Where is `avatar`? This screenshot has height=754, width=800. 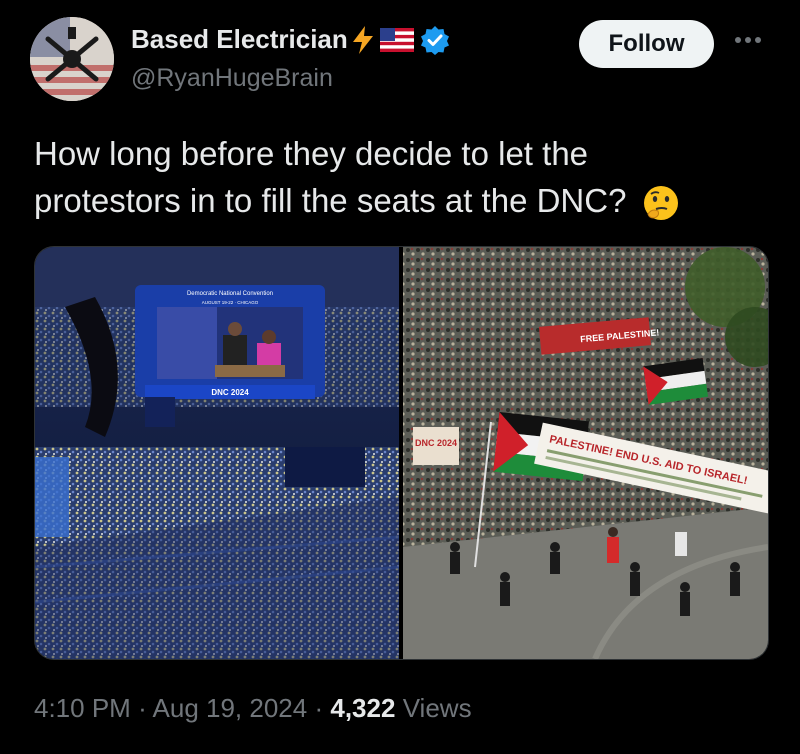
avatar is located at coordinates (72, 59).